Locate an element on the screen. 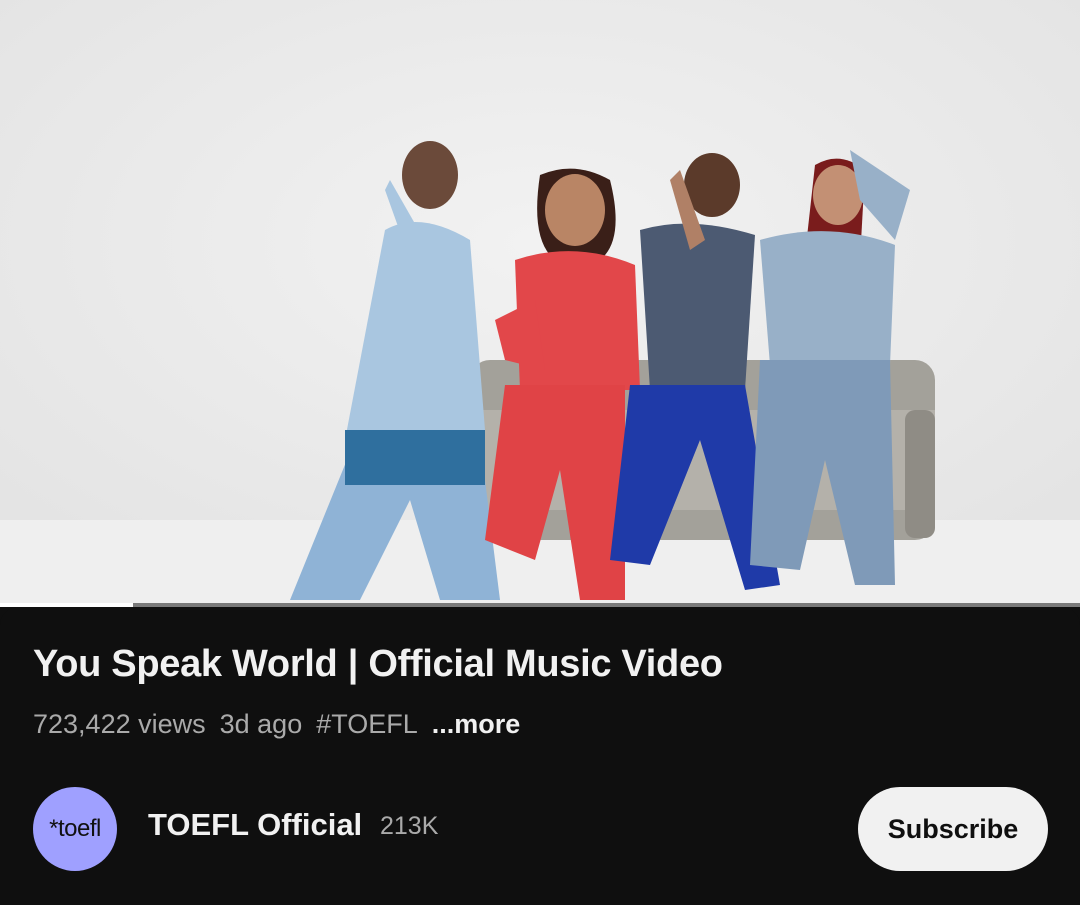 This screenshot has height=905, width=1080. video-meta-row: 723,422 views 3d ago #TOEFL ...more is located at coordinates (276, 724).